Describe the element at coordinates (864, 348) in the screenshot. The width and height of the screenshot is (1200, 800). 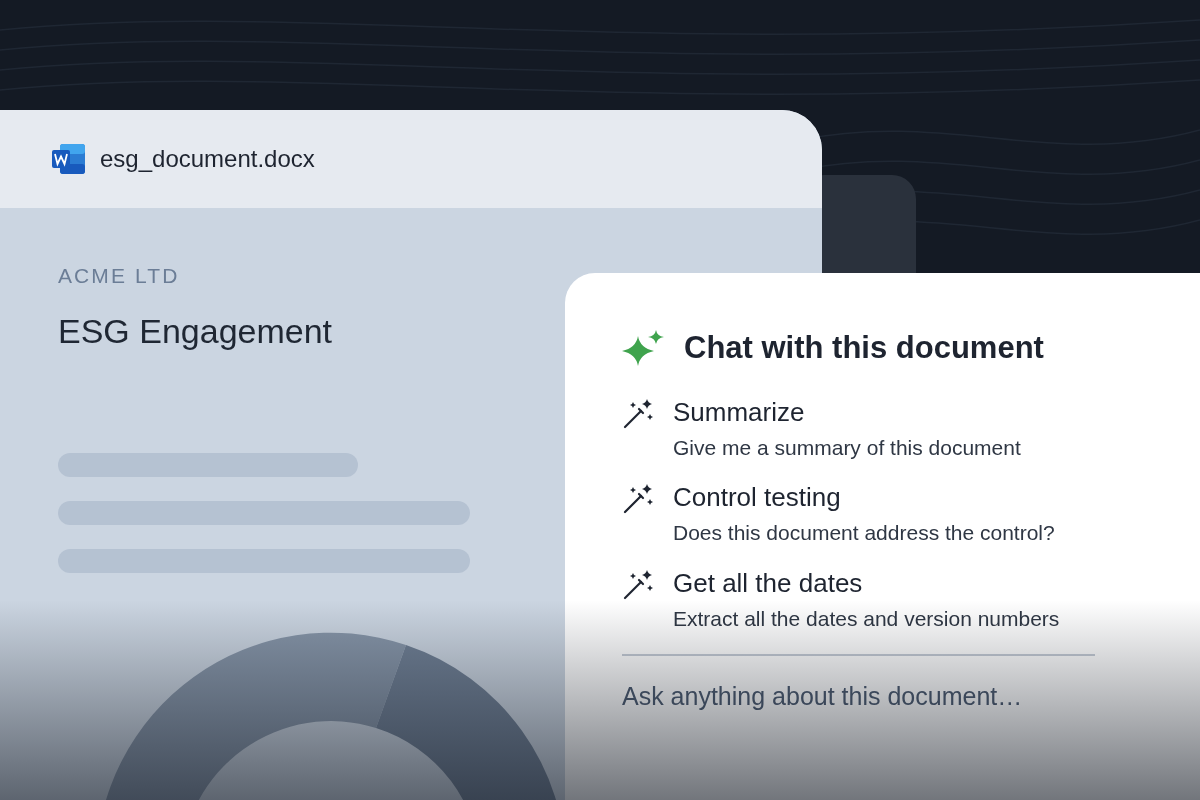
I see `chat-title: Chat with this document` at that location.